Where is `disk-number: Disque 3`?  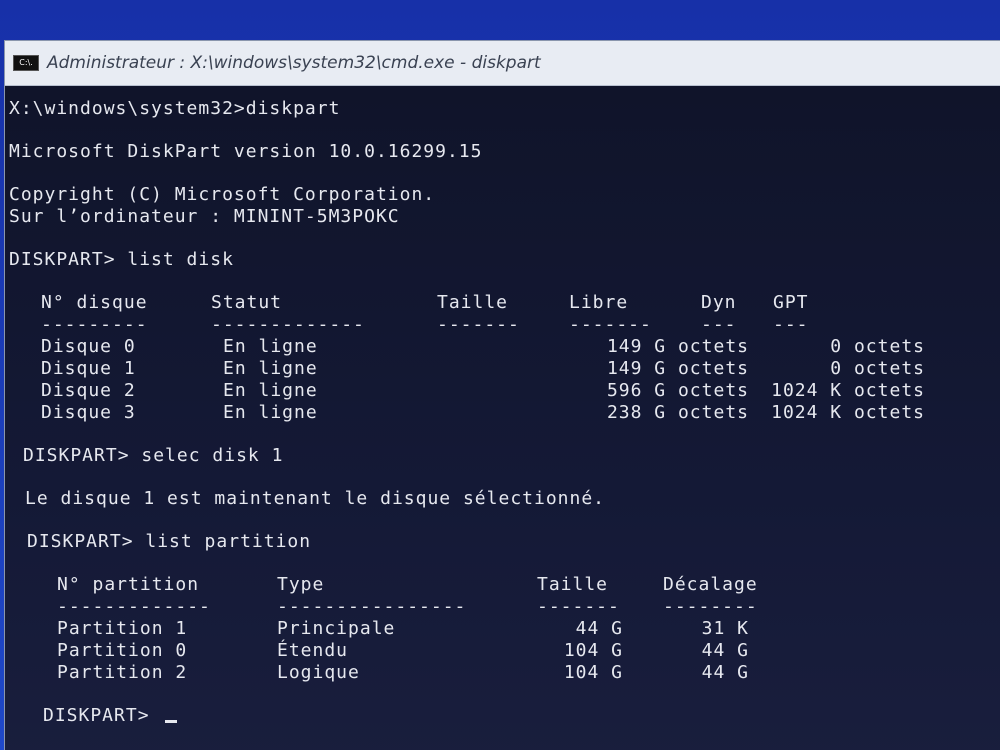
disk-number: Disque 3 is located at coordinates (88, 412).